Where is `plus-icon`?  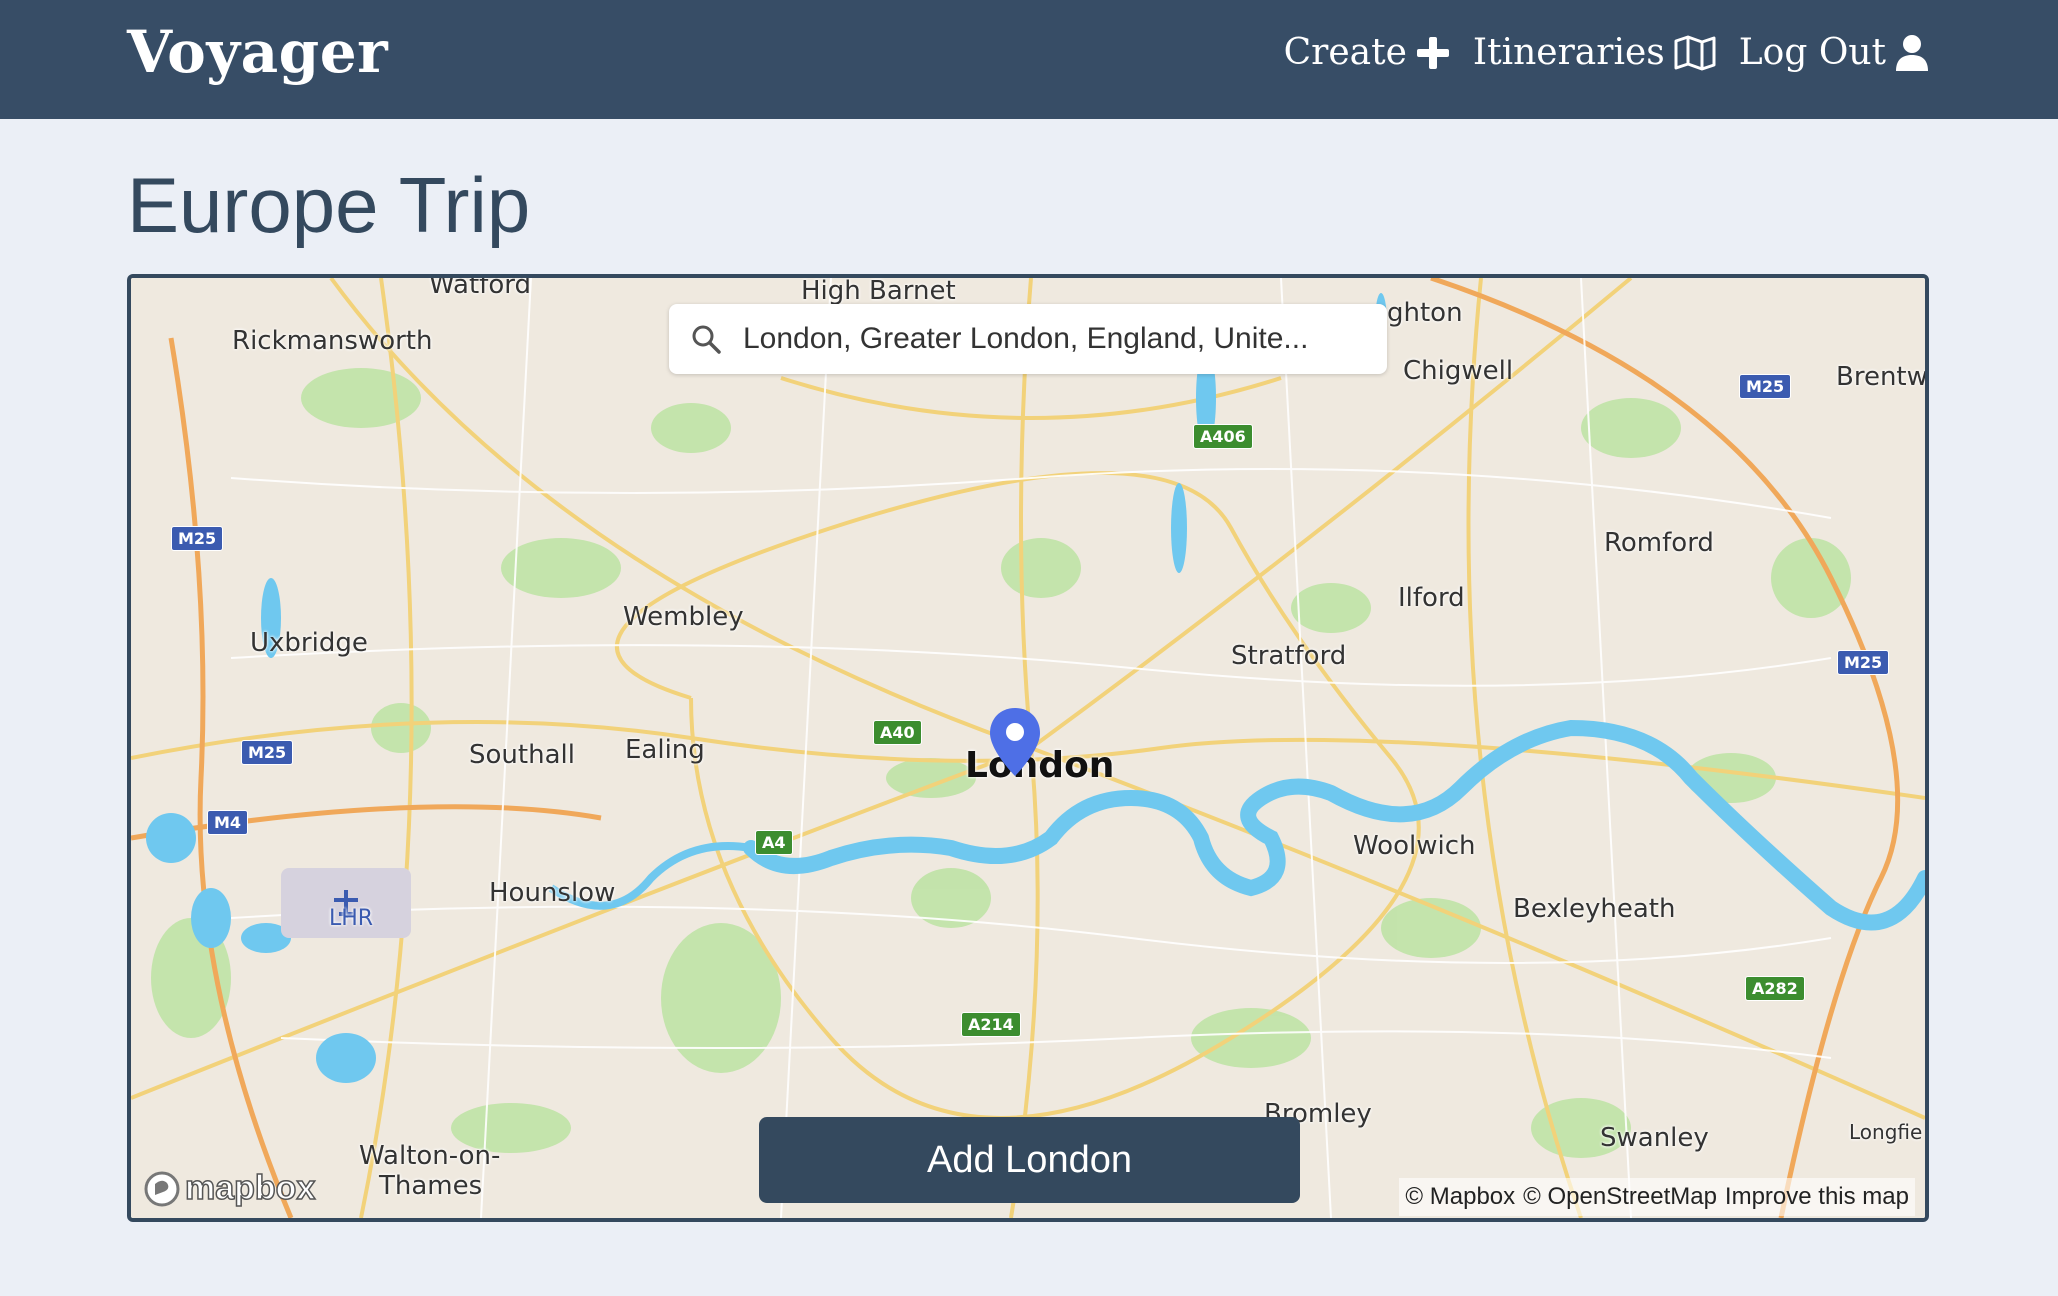
plus-icon is located at coordinates (1432, 52).